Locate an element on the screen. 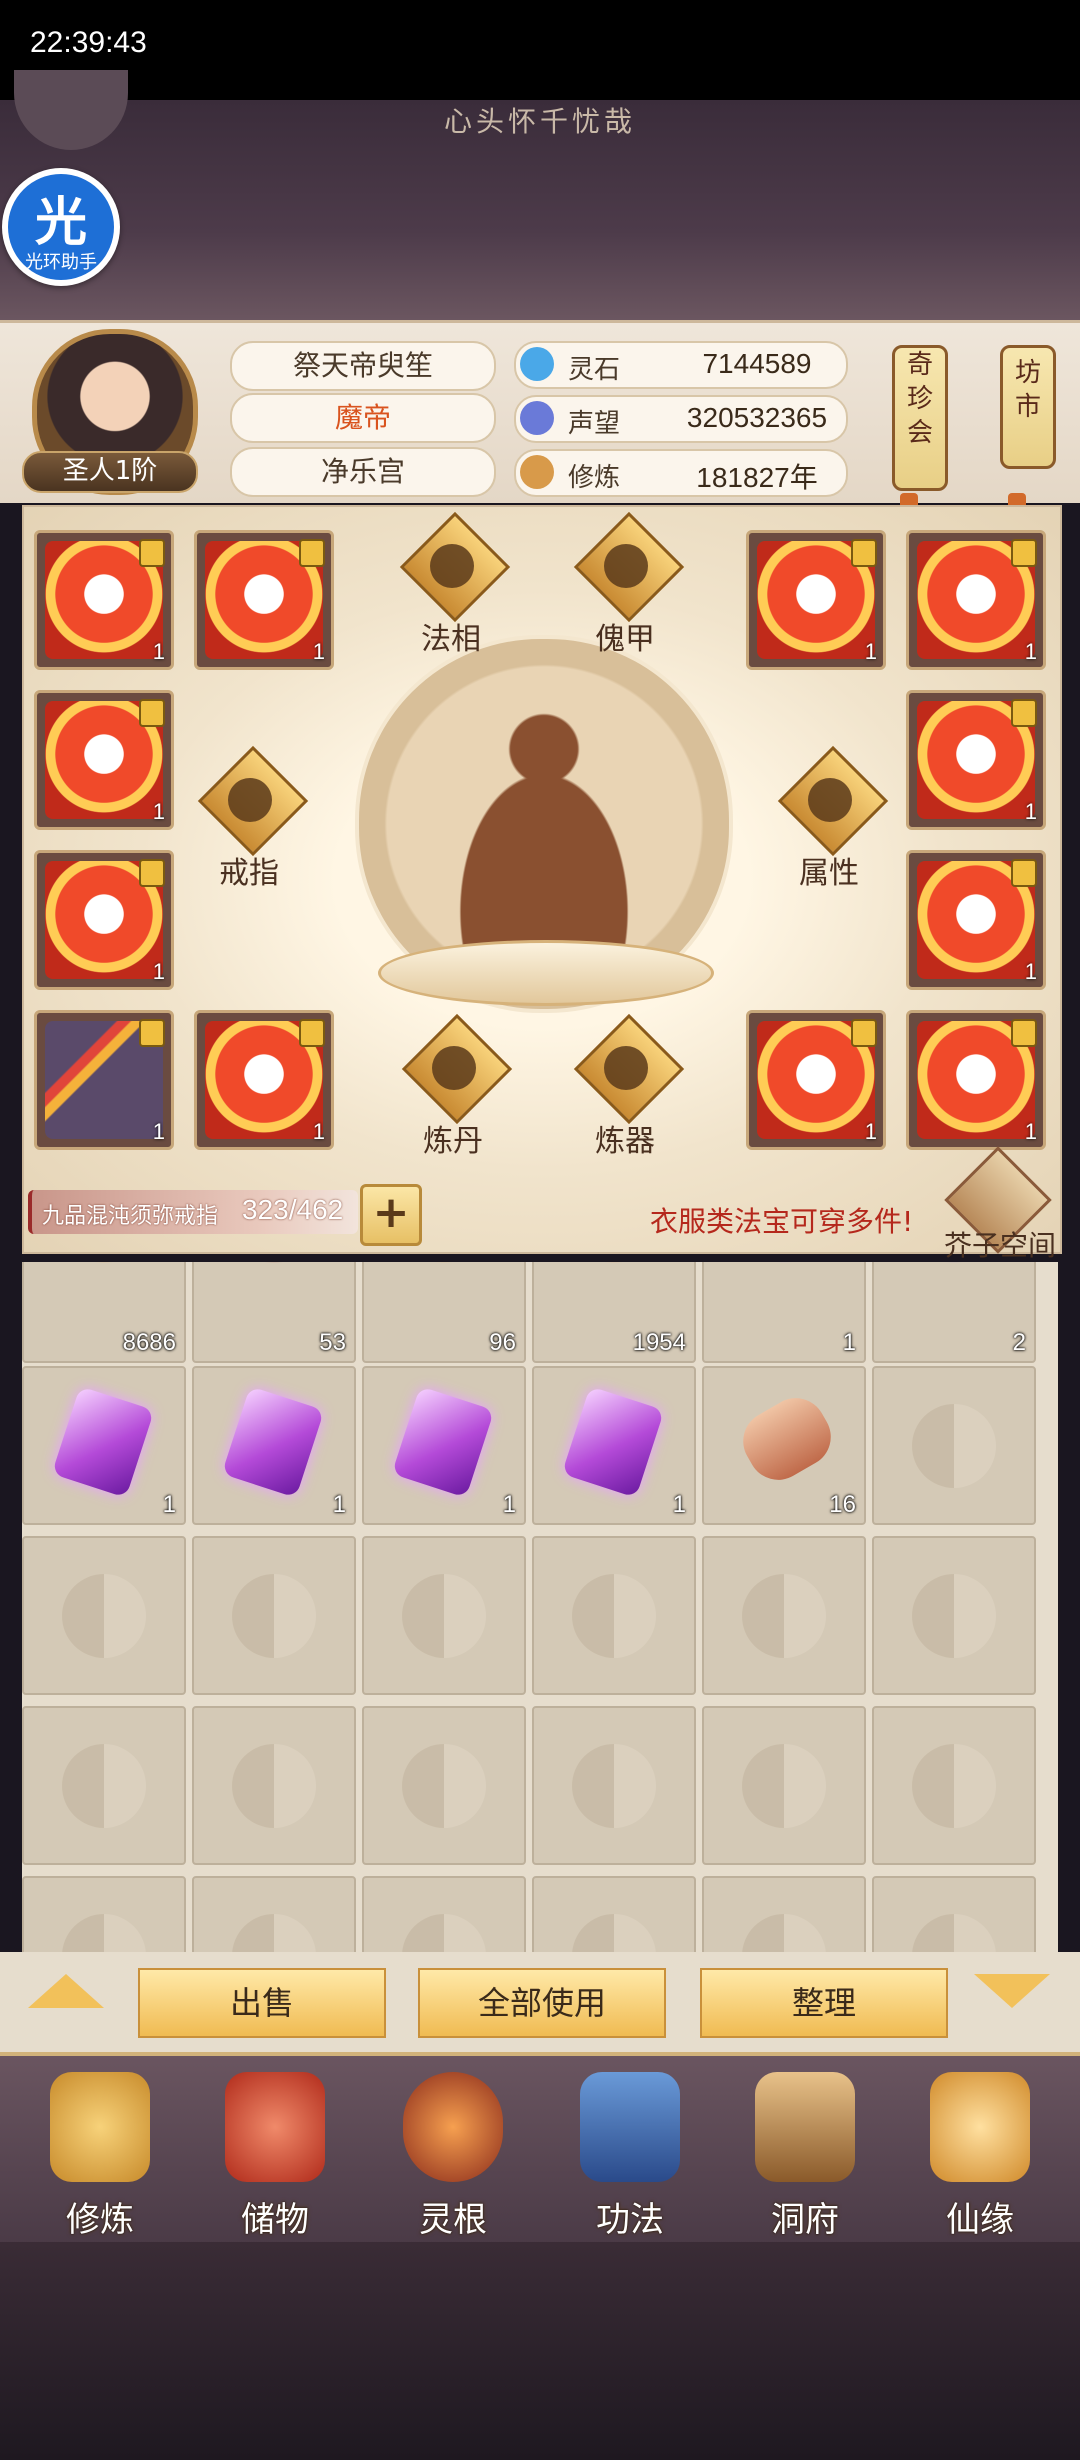  tab-faxiang: 法相 is located at coordinates (453, 586).